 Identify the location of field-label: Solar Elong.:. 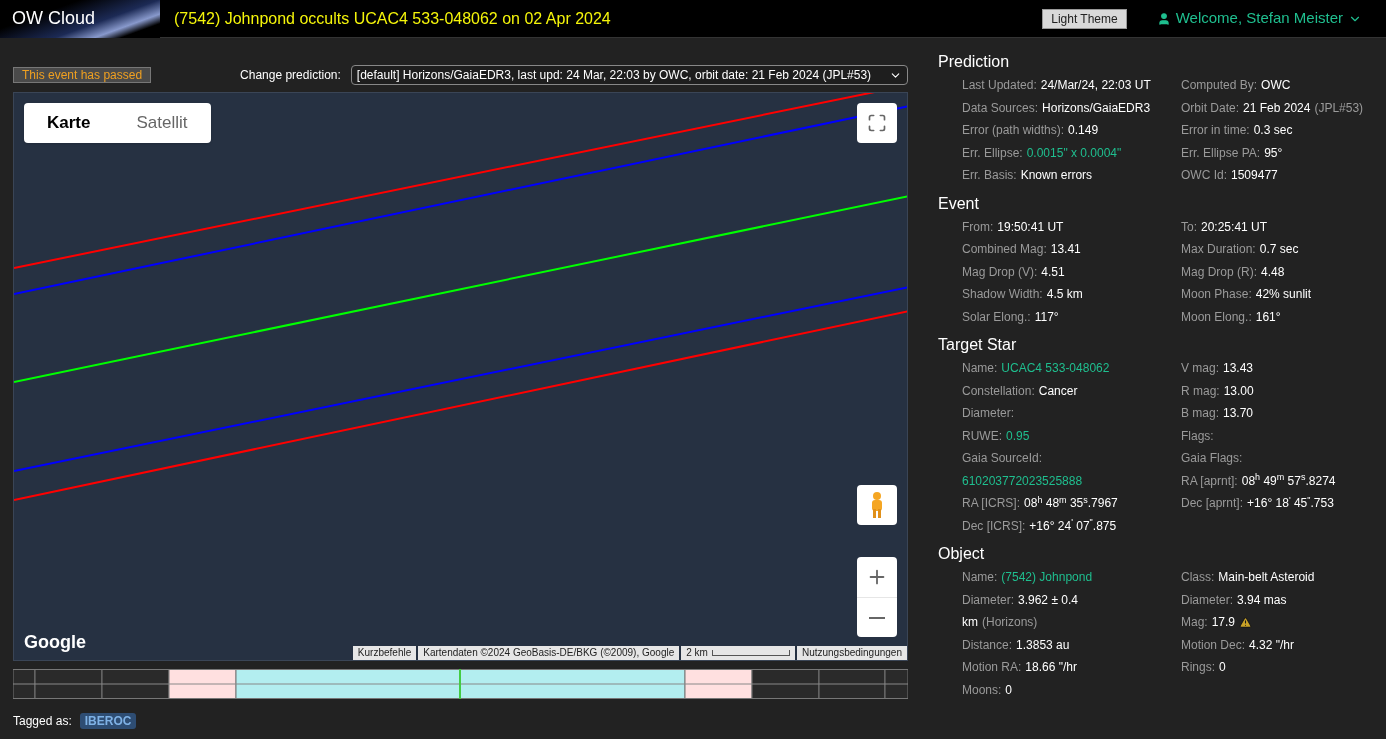
(996, 317).